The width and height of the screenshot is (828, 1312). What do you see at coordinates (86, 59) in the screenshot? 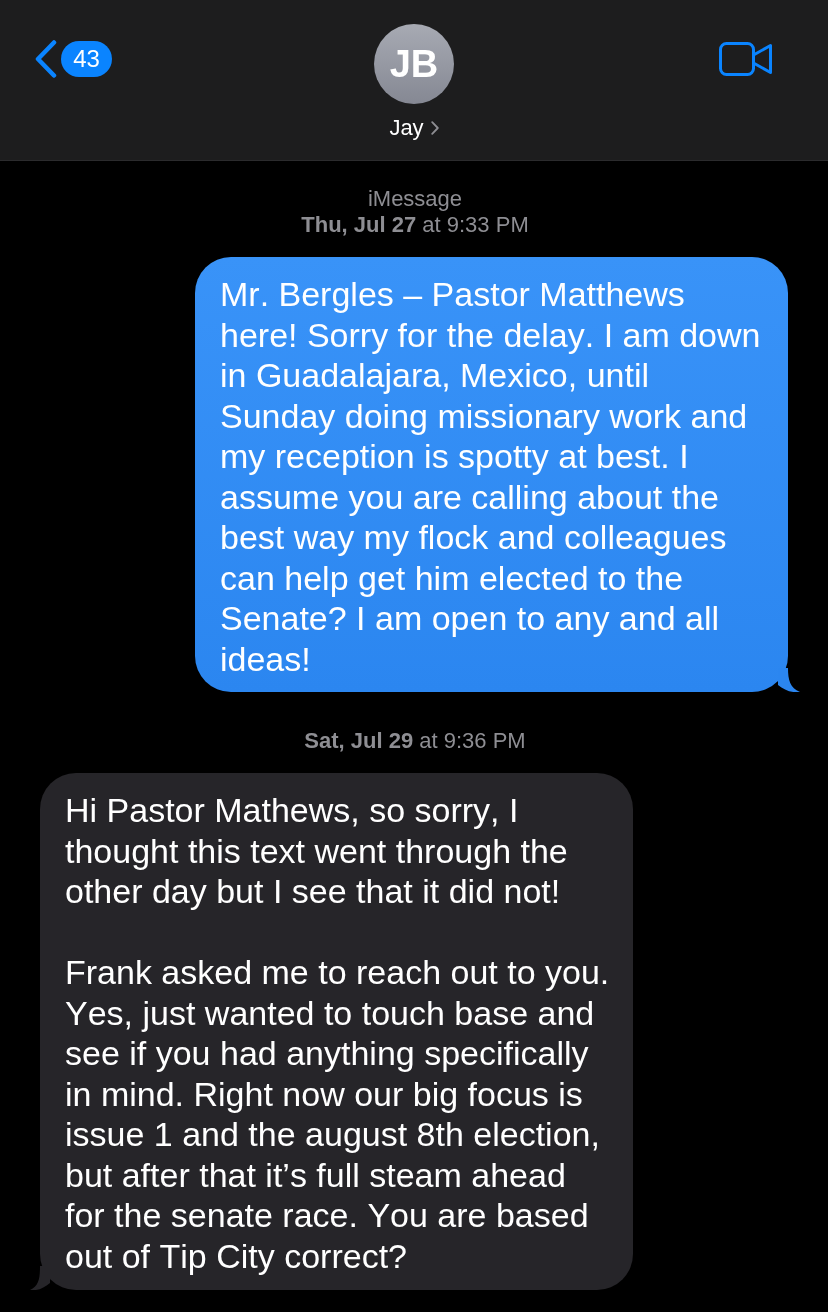
I see `unread-count-badge: 43` at bounding box center [86, 59].